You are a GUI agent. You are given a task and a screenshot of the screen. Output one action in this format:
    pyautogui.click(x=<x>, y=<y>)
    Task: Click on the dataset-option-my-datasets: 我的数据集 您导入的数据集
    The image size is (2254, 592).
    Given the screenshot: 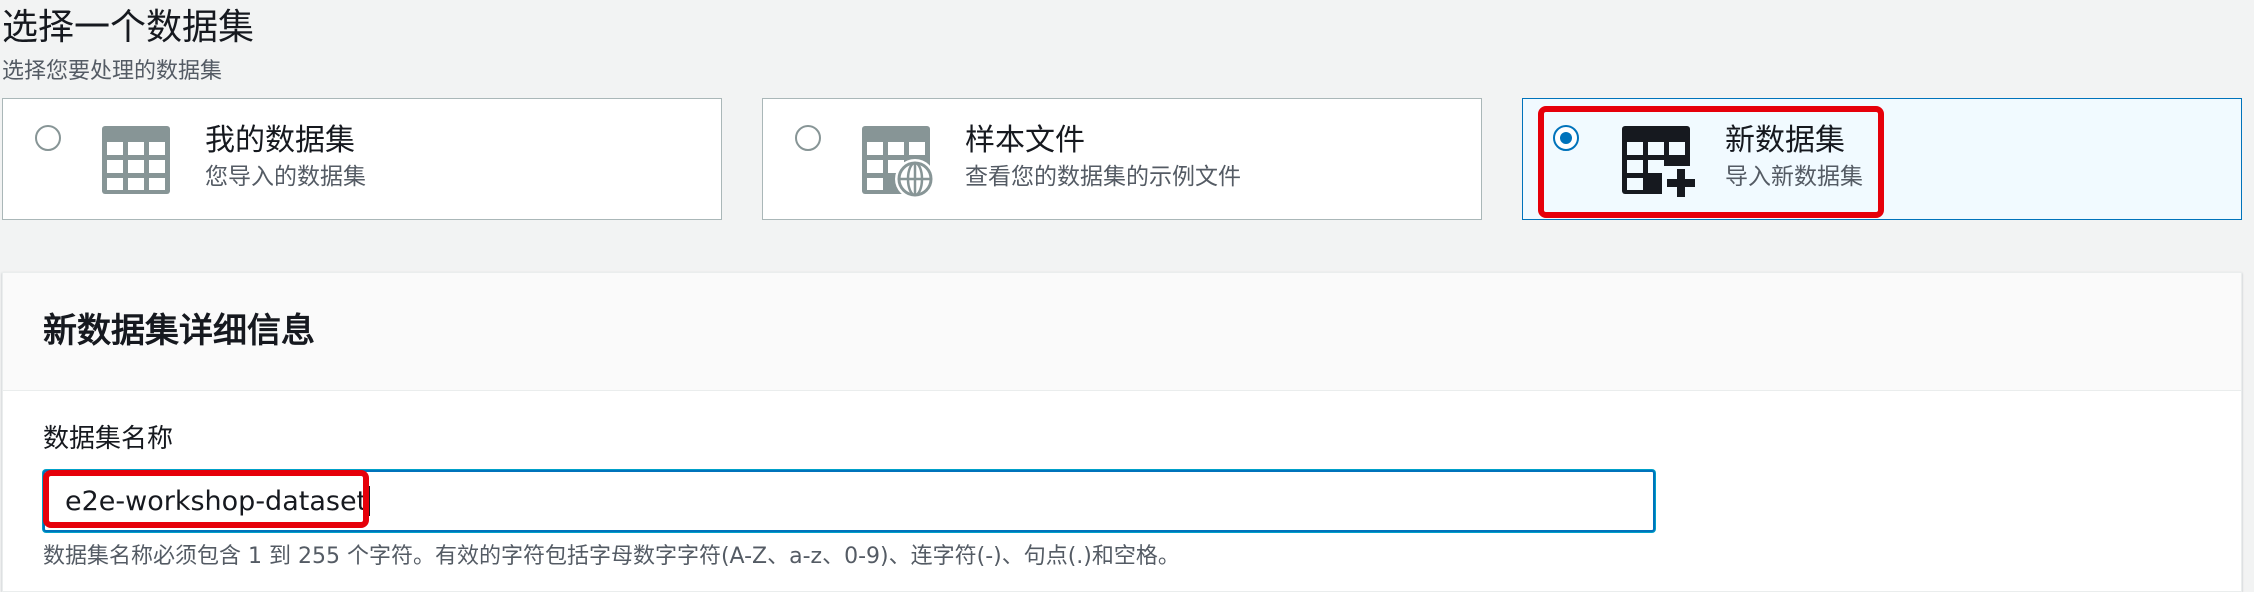 What is the action you would take?
    pyautogui.click(x=362, y=159)
    